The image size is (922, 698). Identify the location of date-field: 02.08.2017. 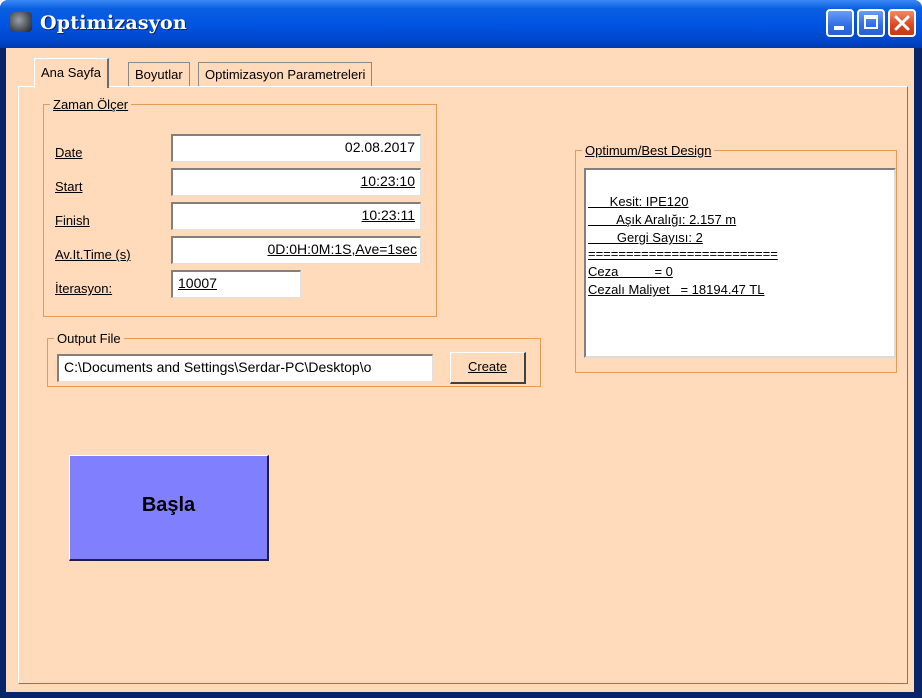
(296, 148).